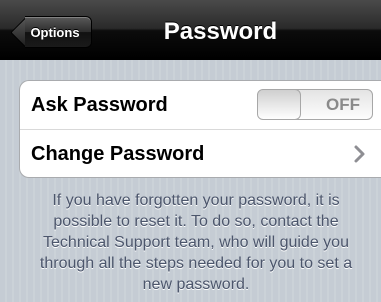  Describe the element at coordinates (315, 104) in the screenshot. I see `ask-password-toggle: OFF` at that location.